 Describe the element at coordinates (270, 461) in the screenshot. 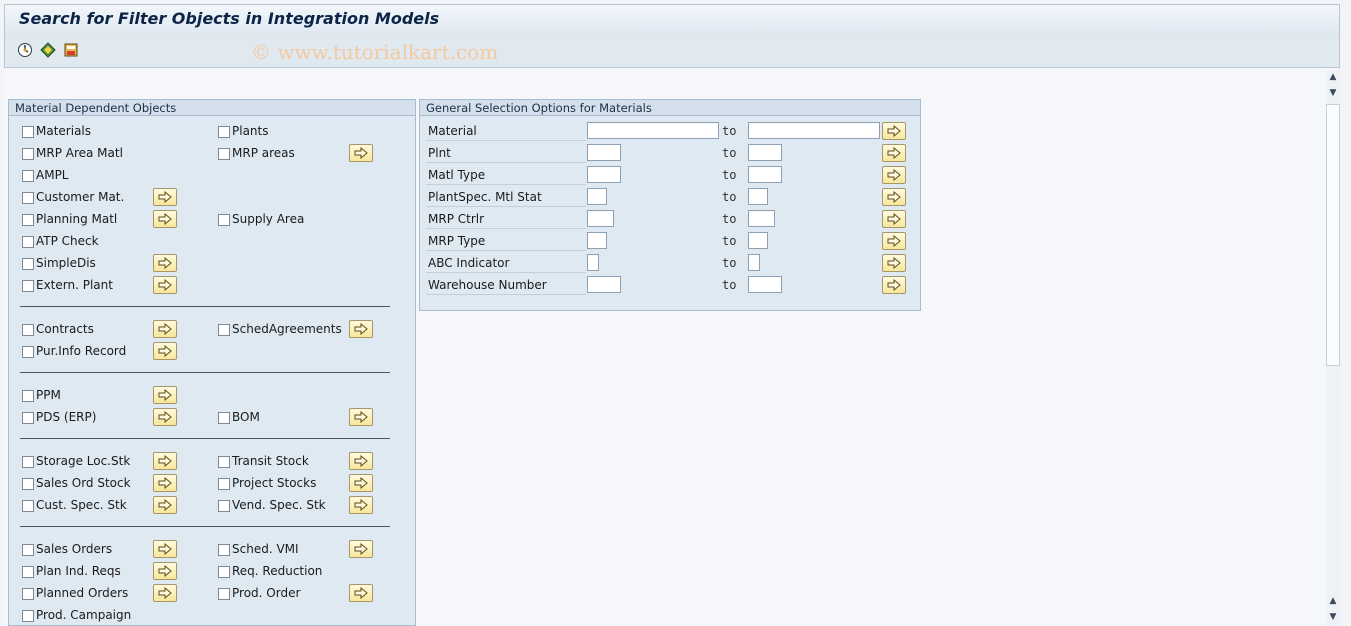

I see `checkbox-label: Transit Stock` at that location.